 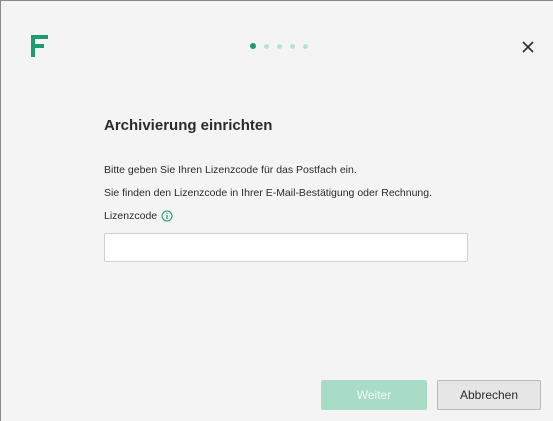 I want to click on license-label-row: Lizenzcode, so click(x=138, y=216).